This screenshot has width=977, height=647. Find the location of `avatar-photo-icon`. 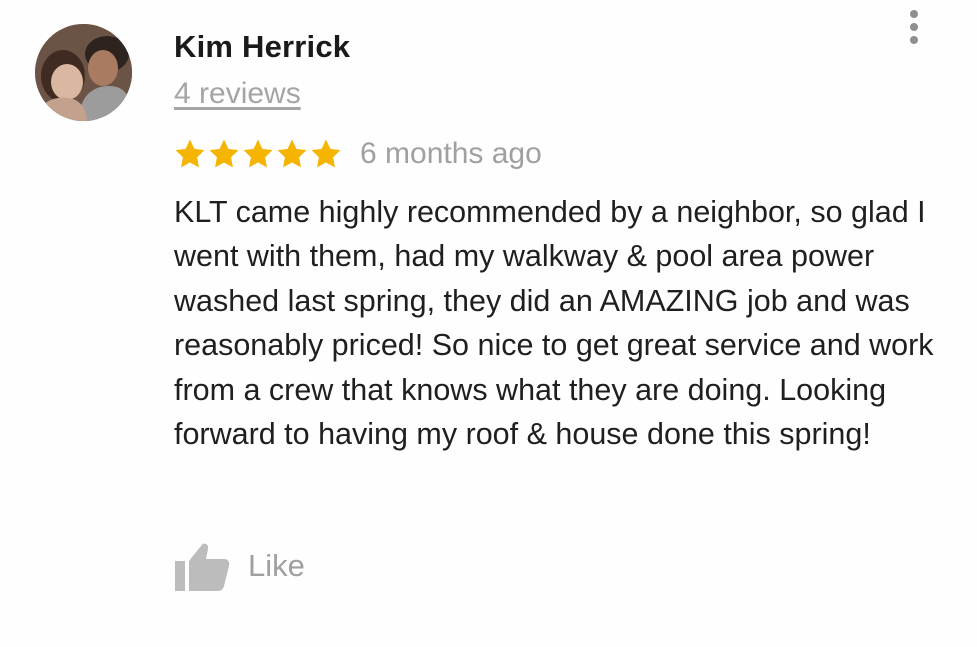

avatar-photo-icon is located at coordinates (83, 72).